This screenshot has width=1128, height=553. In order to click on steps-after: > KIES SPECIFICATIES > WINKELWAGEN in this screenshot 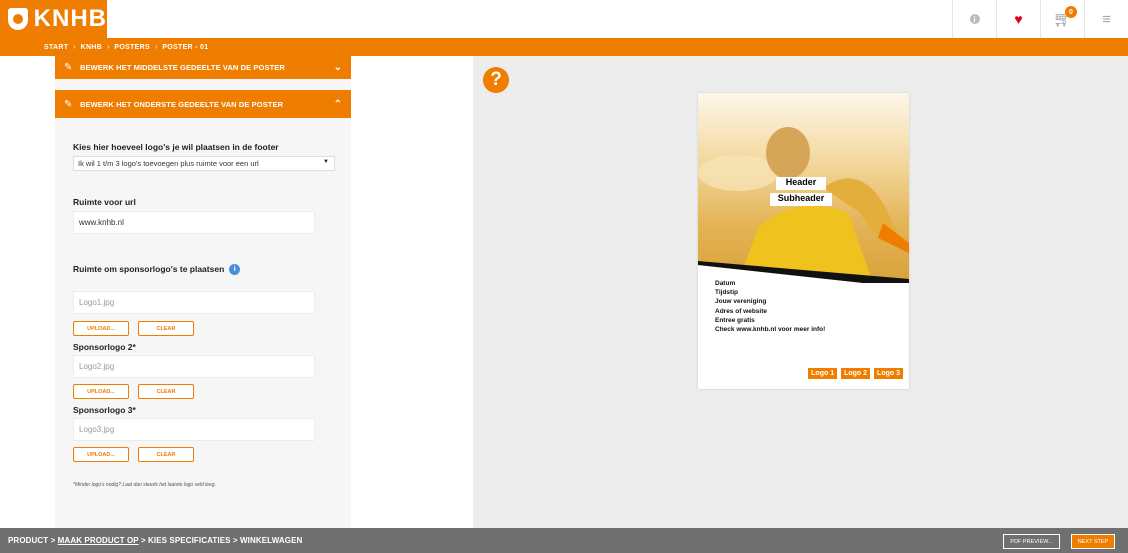, I will do `click(221, 540)`.